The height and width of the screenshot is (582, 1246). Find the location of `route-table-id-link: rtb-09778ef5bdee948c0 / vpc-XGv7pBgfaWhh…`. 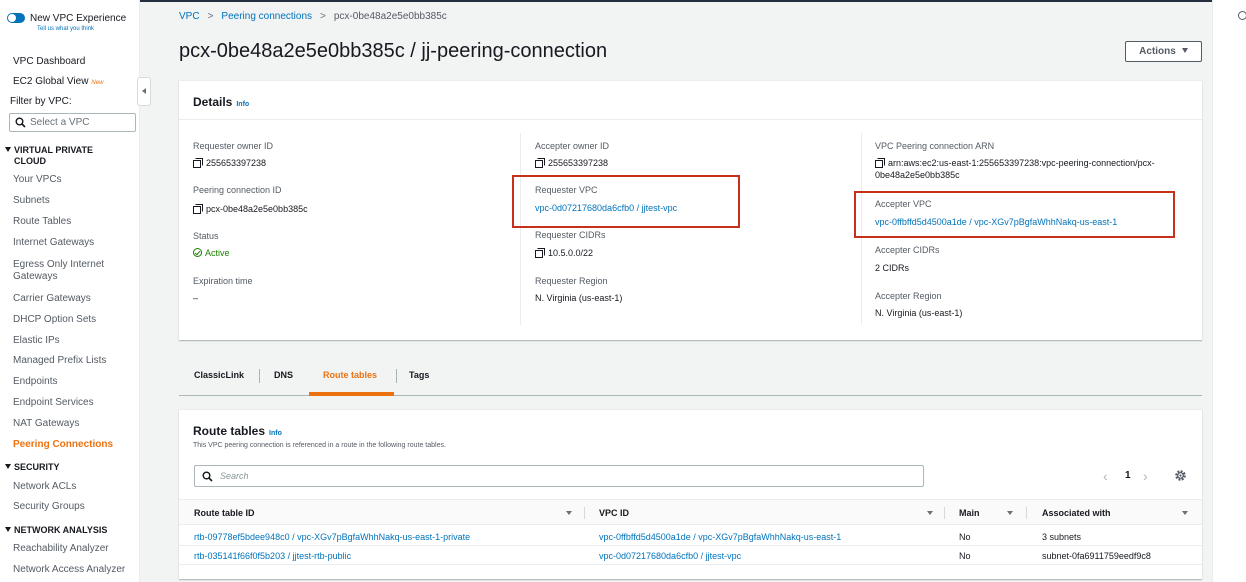

route-table-id-link: rtb-09778ef5bdee948c0 / vpc-XGv7pBgfaWhh… is located at coordinates (332, 537).